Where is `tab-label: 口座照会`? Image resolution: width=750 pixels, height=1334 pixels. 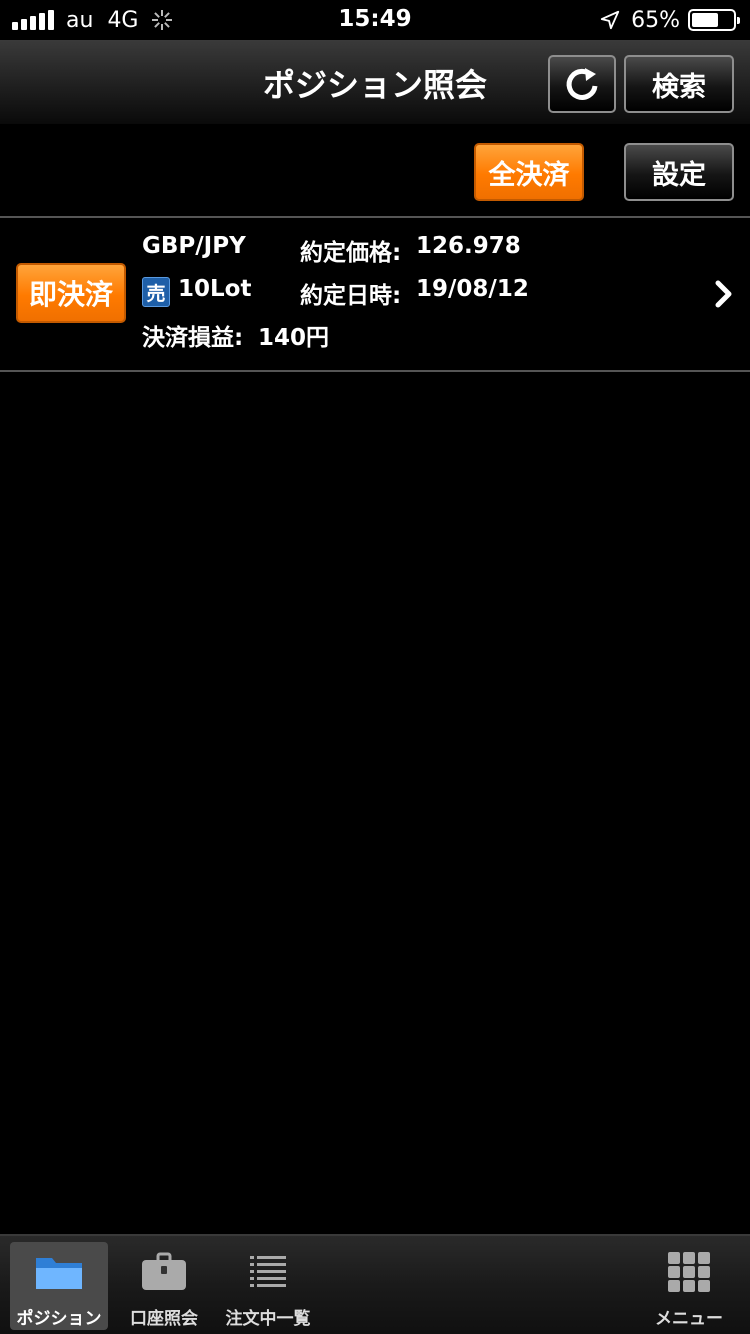
tab-label: 口座照会 is located at coordinates (164, 1319).